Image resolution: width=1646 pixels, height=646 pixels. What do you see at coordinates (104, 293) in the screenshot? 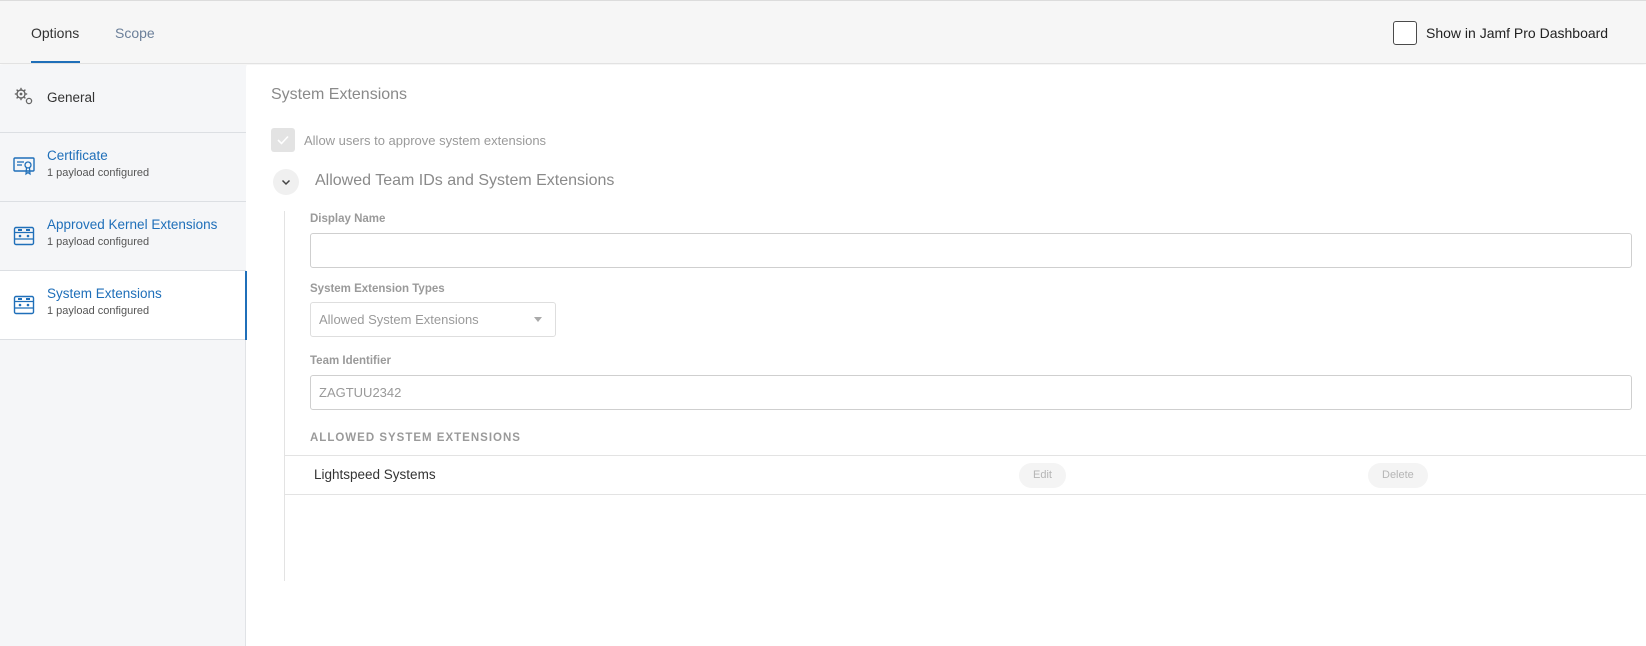
I see `sidebar-item-label: System Extensions` at bounding box center [104, 293].